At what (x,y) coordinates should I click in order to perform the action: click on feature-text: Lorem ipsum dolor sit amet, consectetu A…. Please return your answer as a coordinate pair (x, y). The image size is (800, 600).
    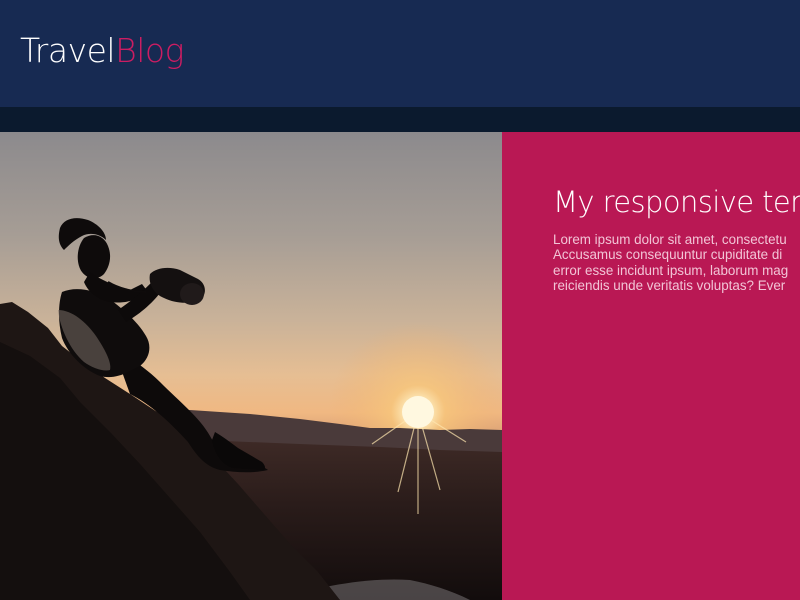
    Looking at the image, I should click on (676, 263).